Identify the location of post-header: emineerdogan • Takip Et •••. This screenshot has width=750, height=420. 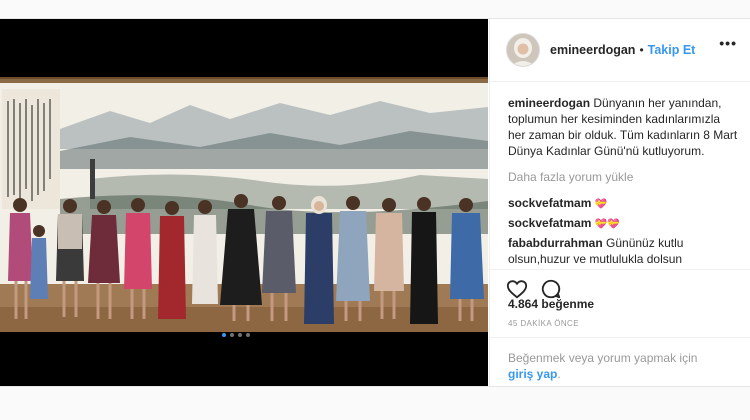
(620, 50).